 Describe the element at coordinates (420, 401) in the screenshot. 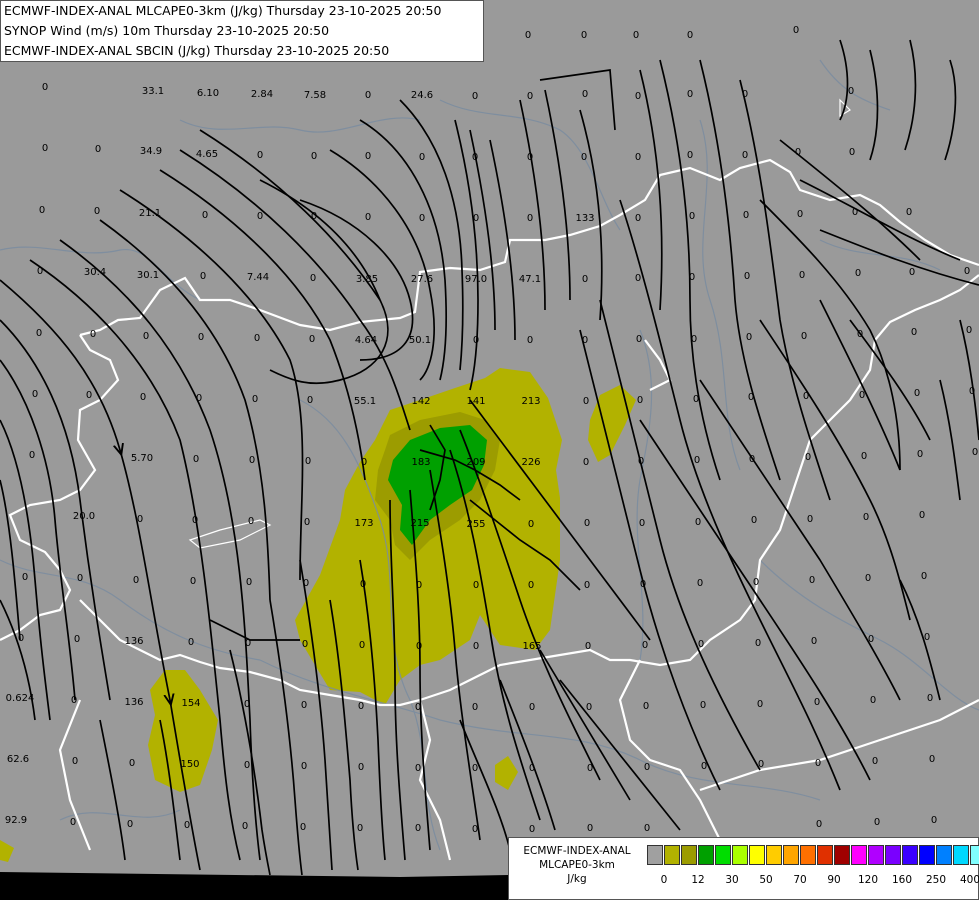

I see `station-value: 142` at that location.